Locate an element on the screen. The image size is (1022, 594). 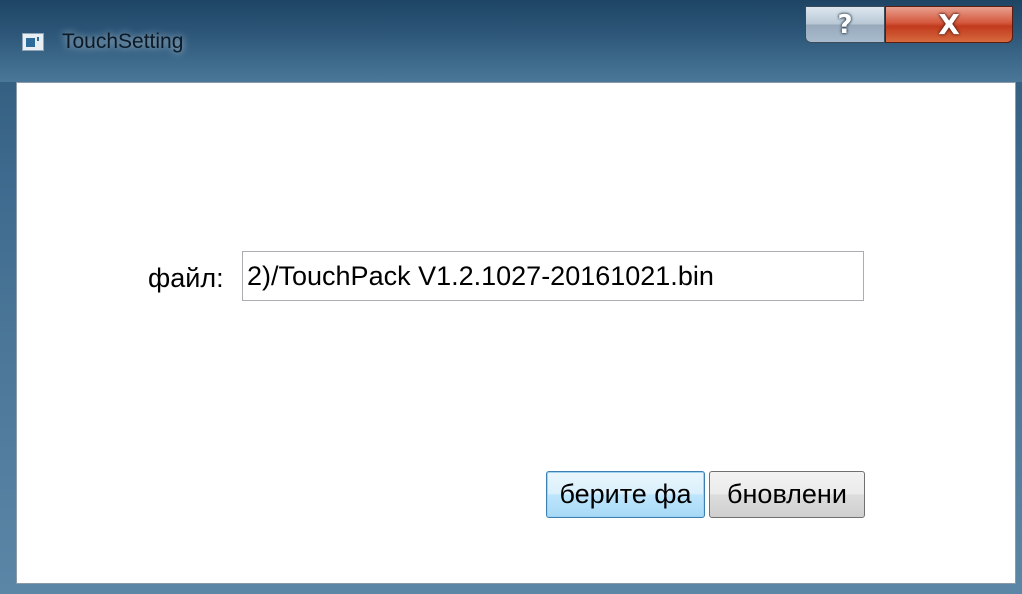
question-mark-icon: ? is located at coordinates (845, 24).